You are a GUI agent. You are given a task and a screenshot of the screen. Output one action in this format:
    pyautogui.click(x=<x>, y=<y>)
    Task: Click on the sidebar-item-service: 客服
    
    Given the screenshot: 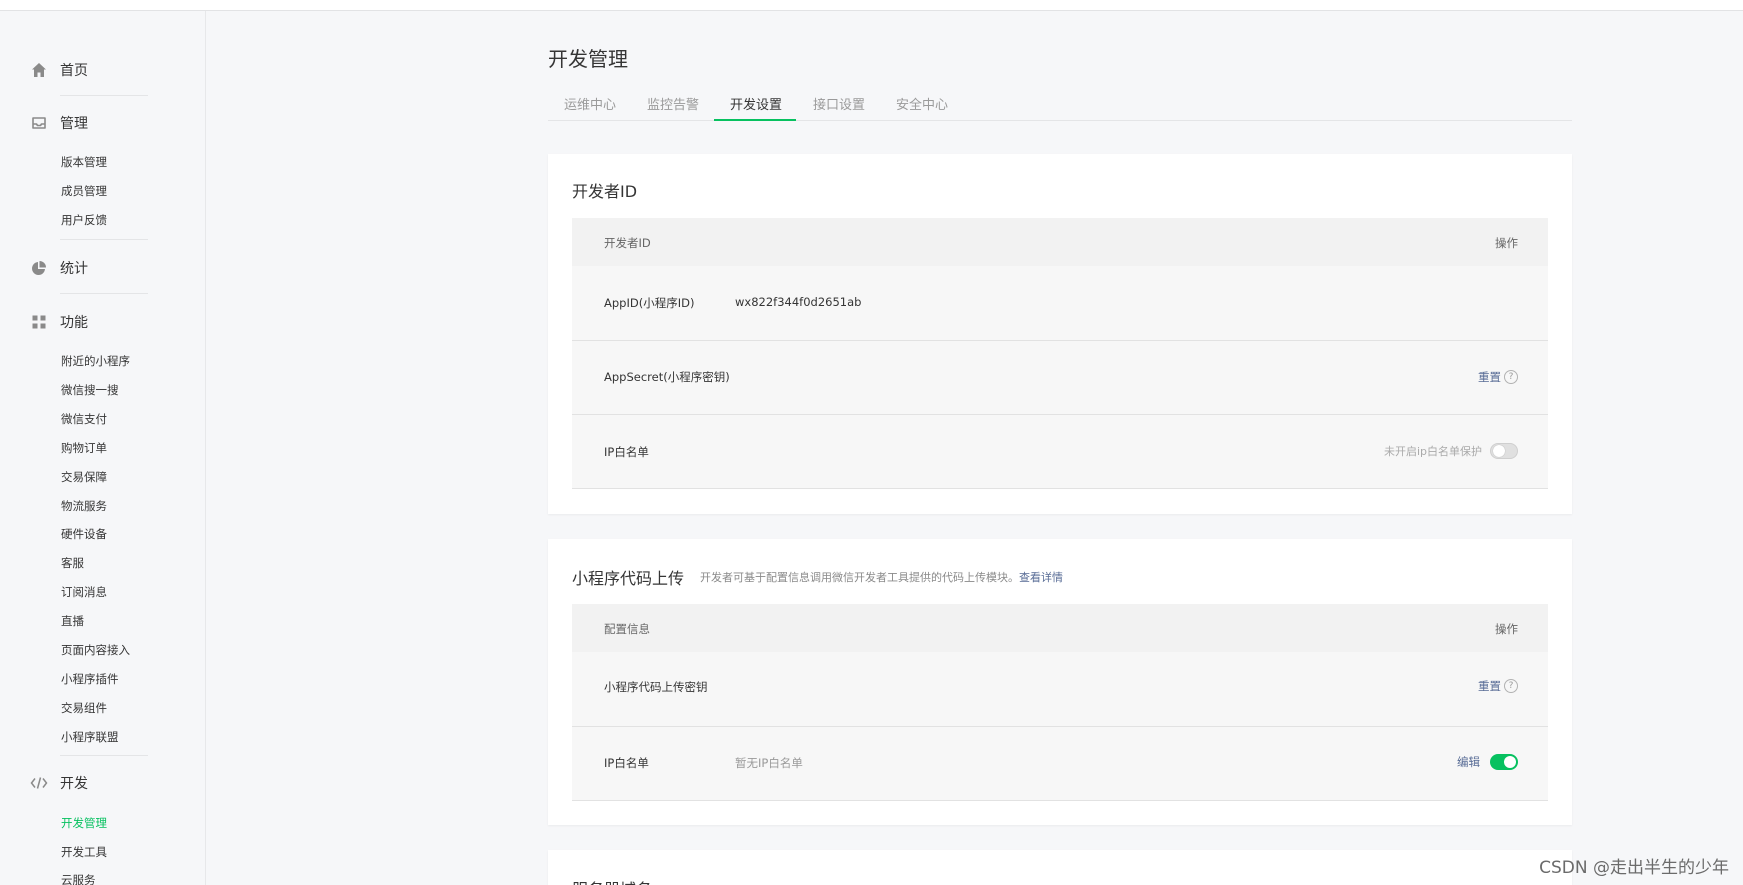 What is the action you would take?
    pyautogui.click(x=72, y=563)
    